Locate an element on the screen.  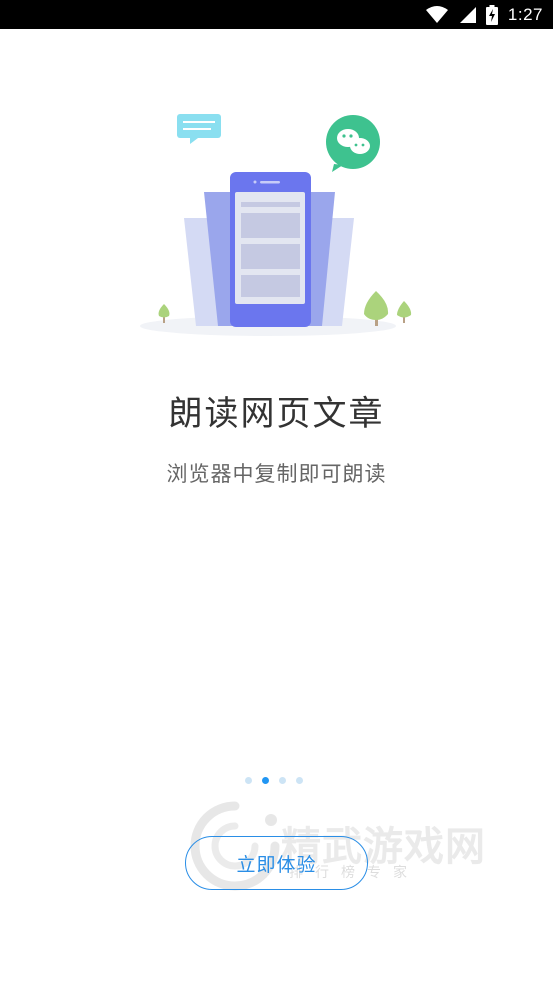
phone-icon is located at coordinates (270, 249).